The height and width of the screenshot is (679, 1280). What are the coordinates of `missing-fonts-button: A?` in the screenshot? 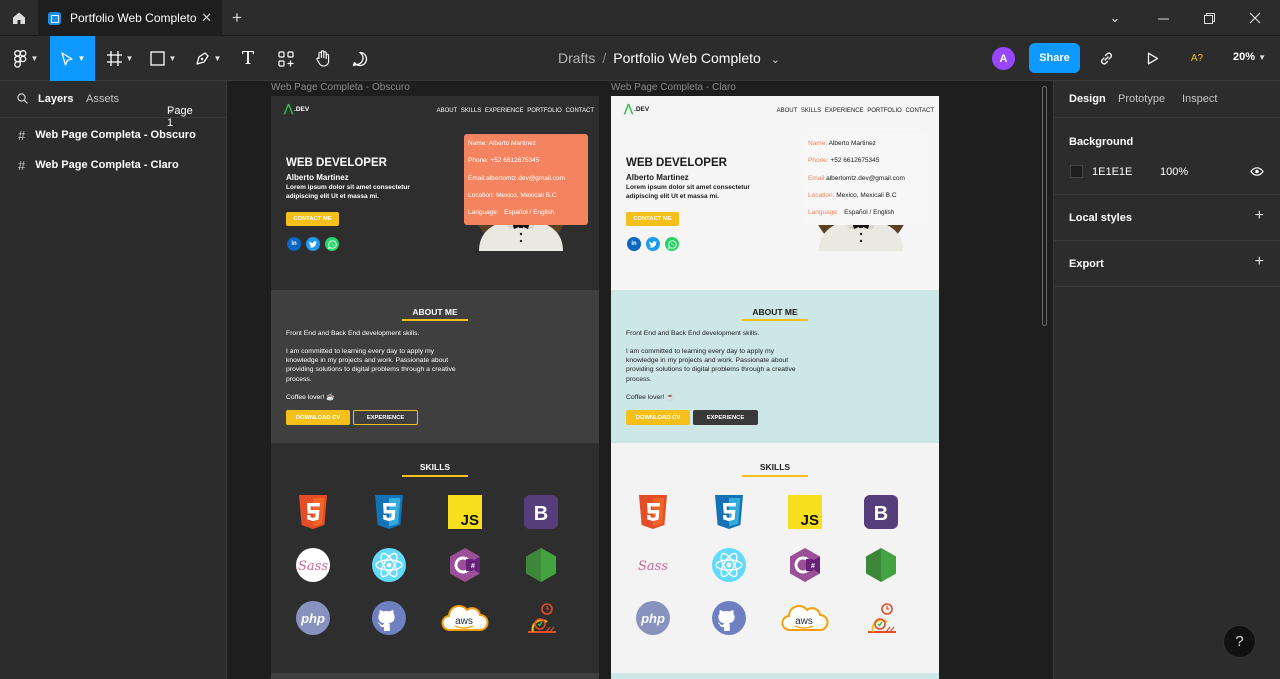 It's located at (1197, 58).